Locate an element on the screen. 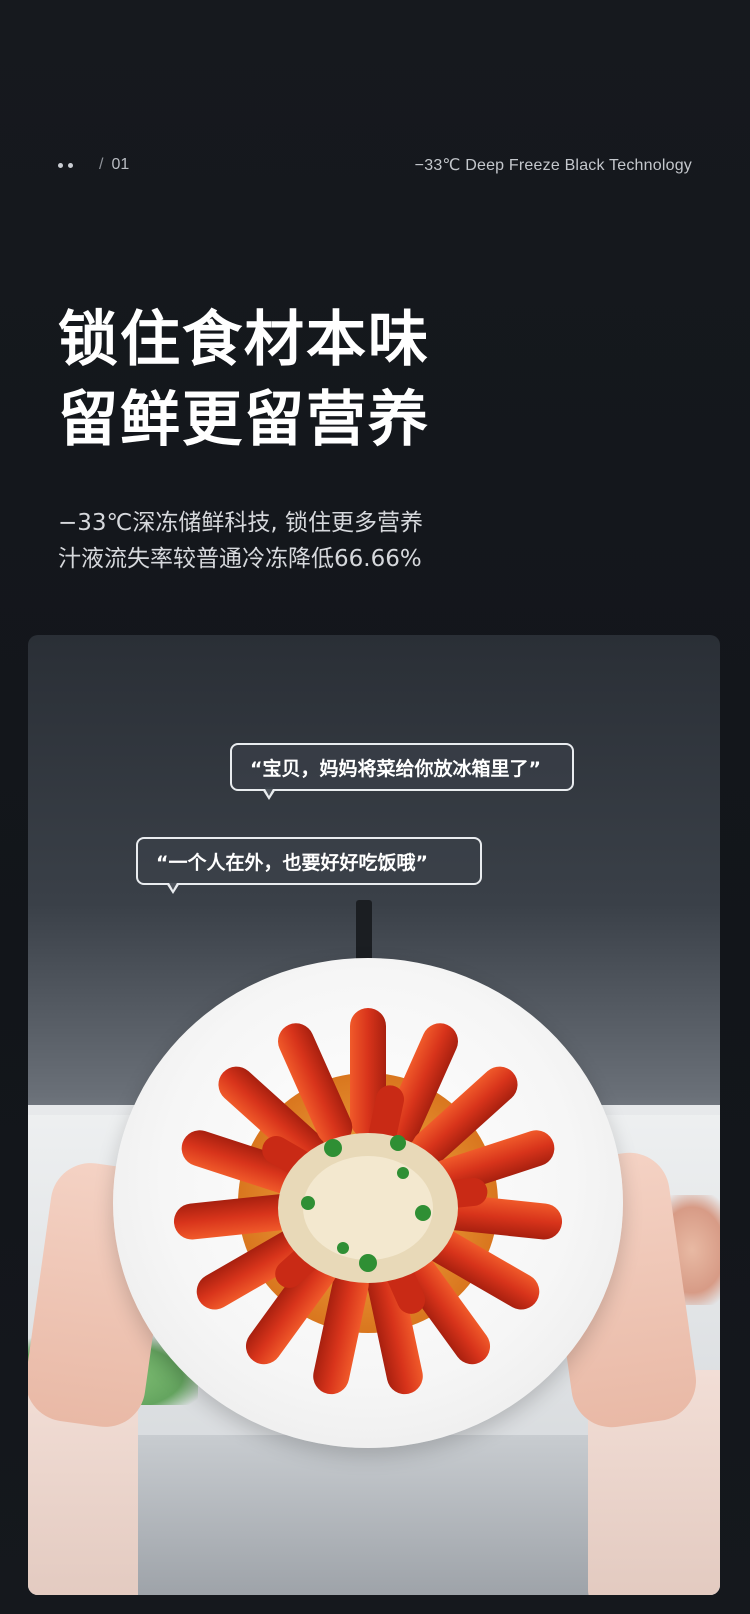 Image resolution: width=750 pixels, height=1614 pixels. speech-bubble-mom: “宝贝，妈妈将菜给你放冰箱里了” is located at coordinates (402, 771).